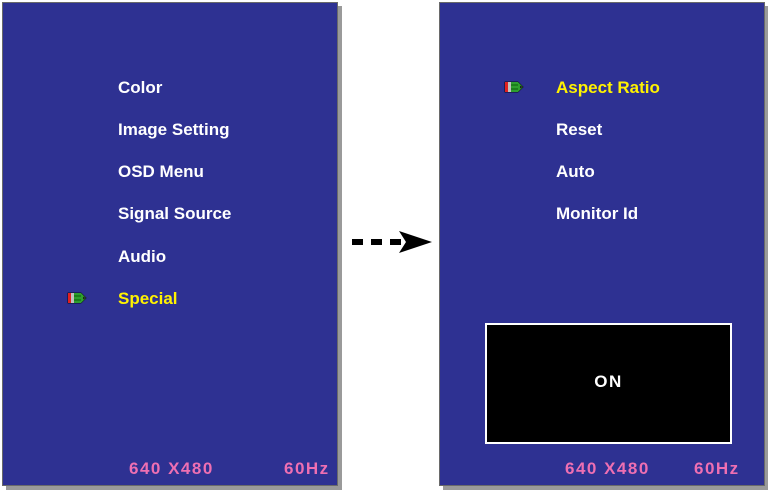 The width and height of the screenshot is (768, 493). Describe the element at coordinates (148, 299) in the screenshot. I see `menu-item-special: Special` at that location.